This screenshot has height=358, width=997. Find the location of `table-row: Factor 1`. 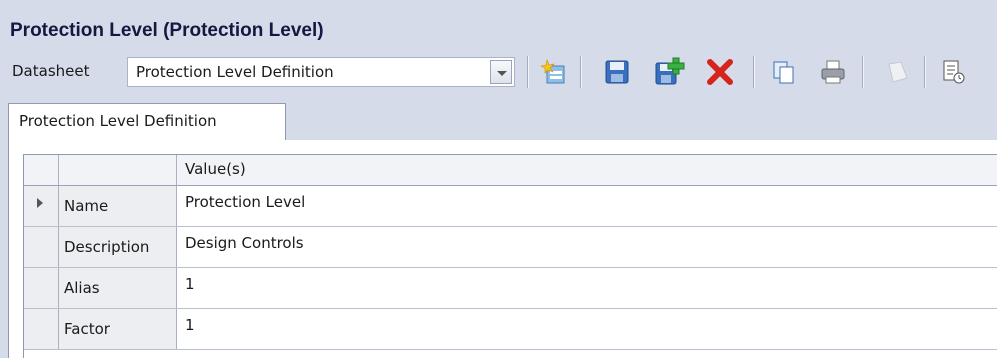

table-row: Factor 1 is located at coordinates (510, 329).